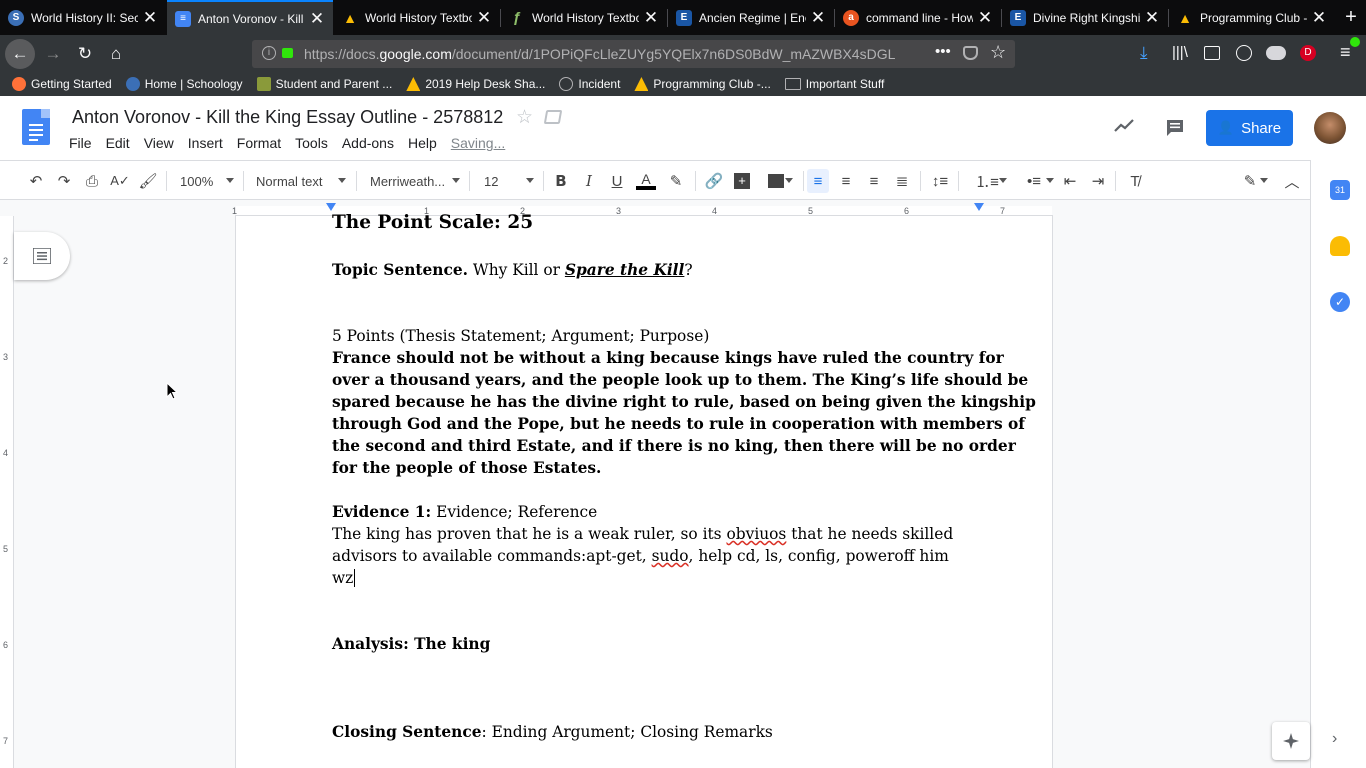  Describe the element at coordinates (148, 181) in the screenshot. I see `paint-format-icon: 🖌` at that location.